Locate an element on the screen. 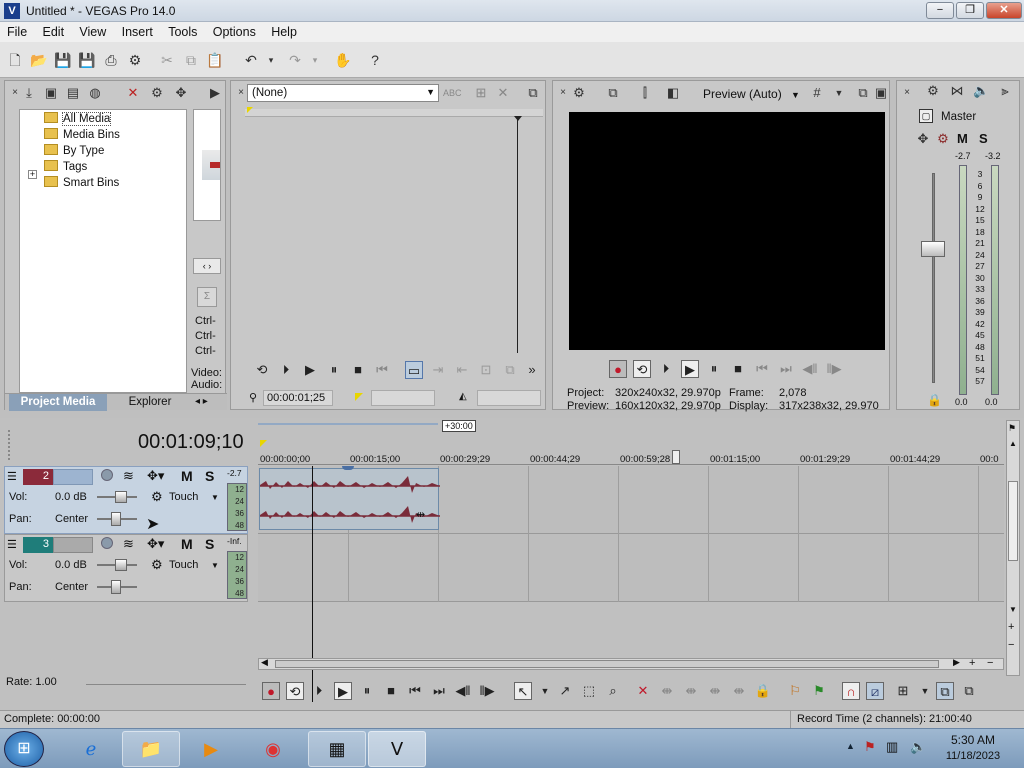  ripple-edit-icon: ⊞ is located at coordinates (903, 691).